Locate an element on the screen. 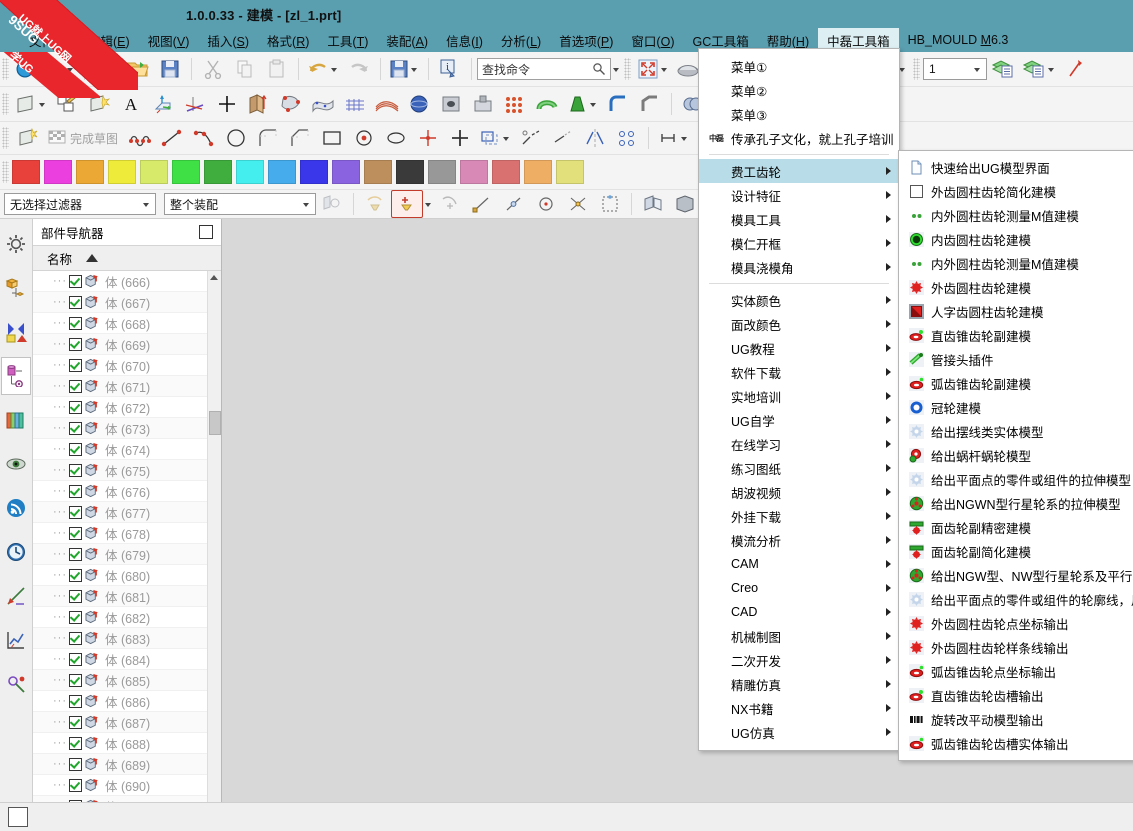 This screenshot has width=1133, height=831. submenu-item: 管接头插件 is located at coordinates (1016, 359).